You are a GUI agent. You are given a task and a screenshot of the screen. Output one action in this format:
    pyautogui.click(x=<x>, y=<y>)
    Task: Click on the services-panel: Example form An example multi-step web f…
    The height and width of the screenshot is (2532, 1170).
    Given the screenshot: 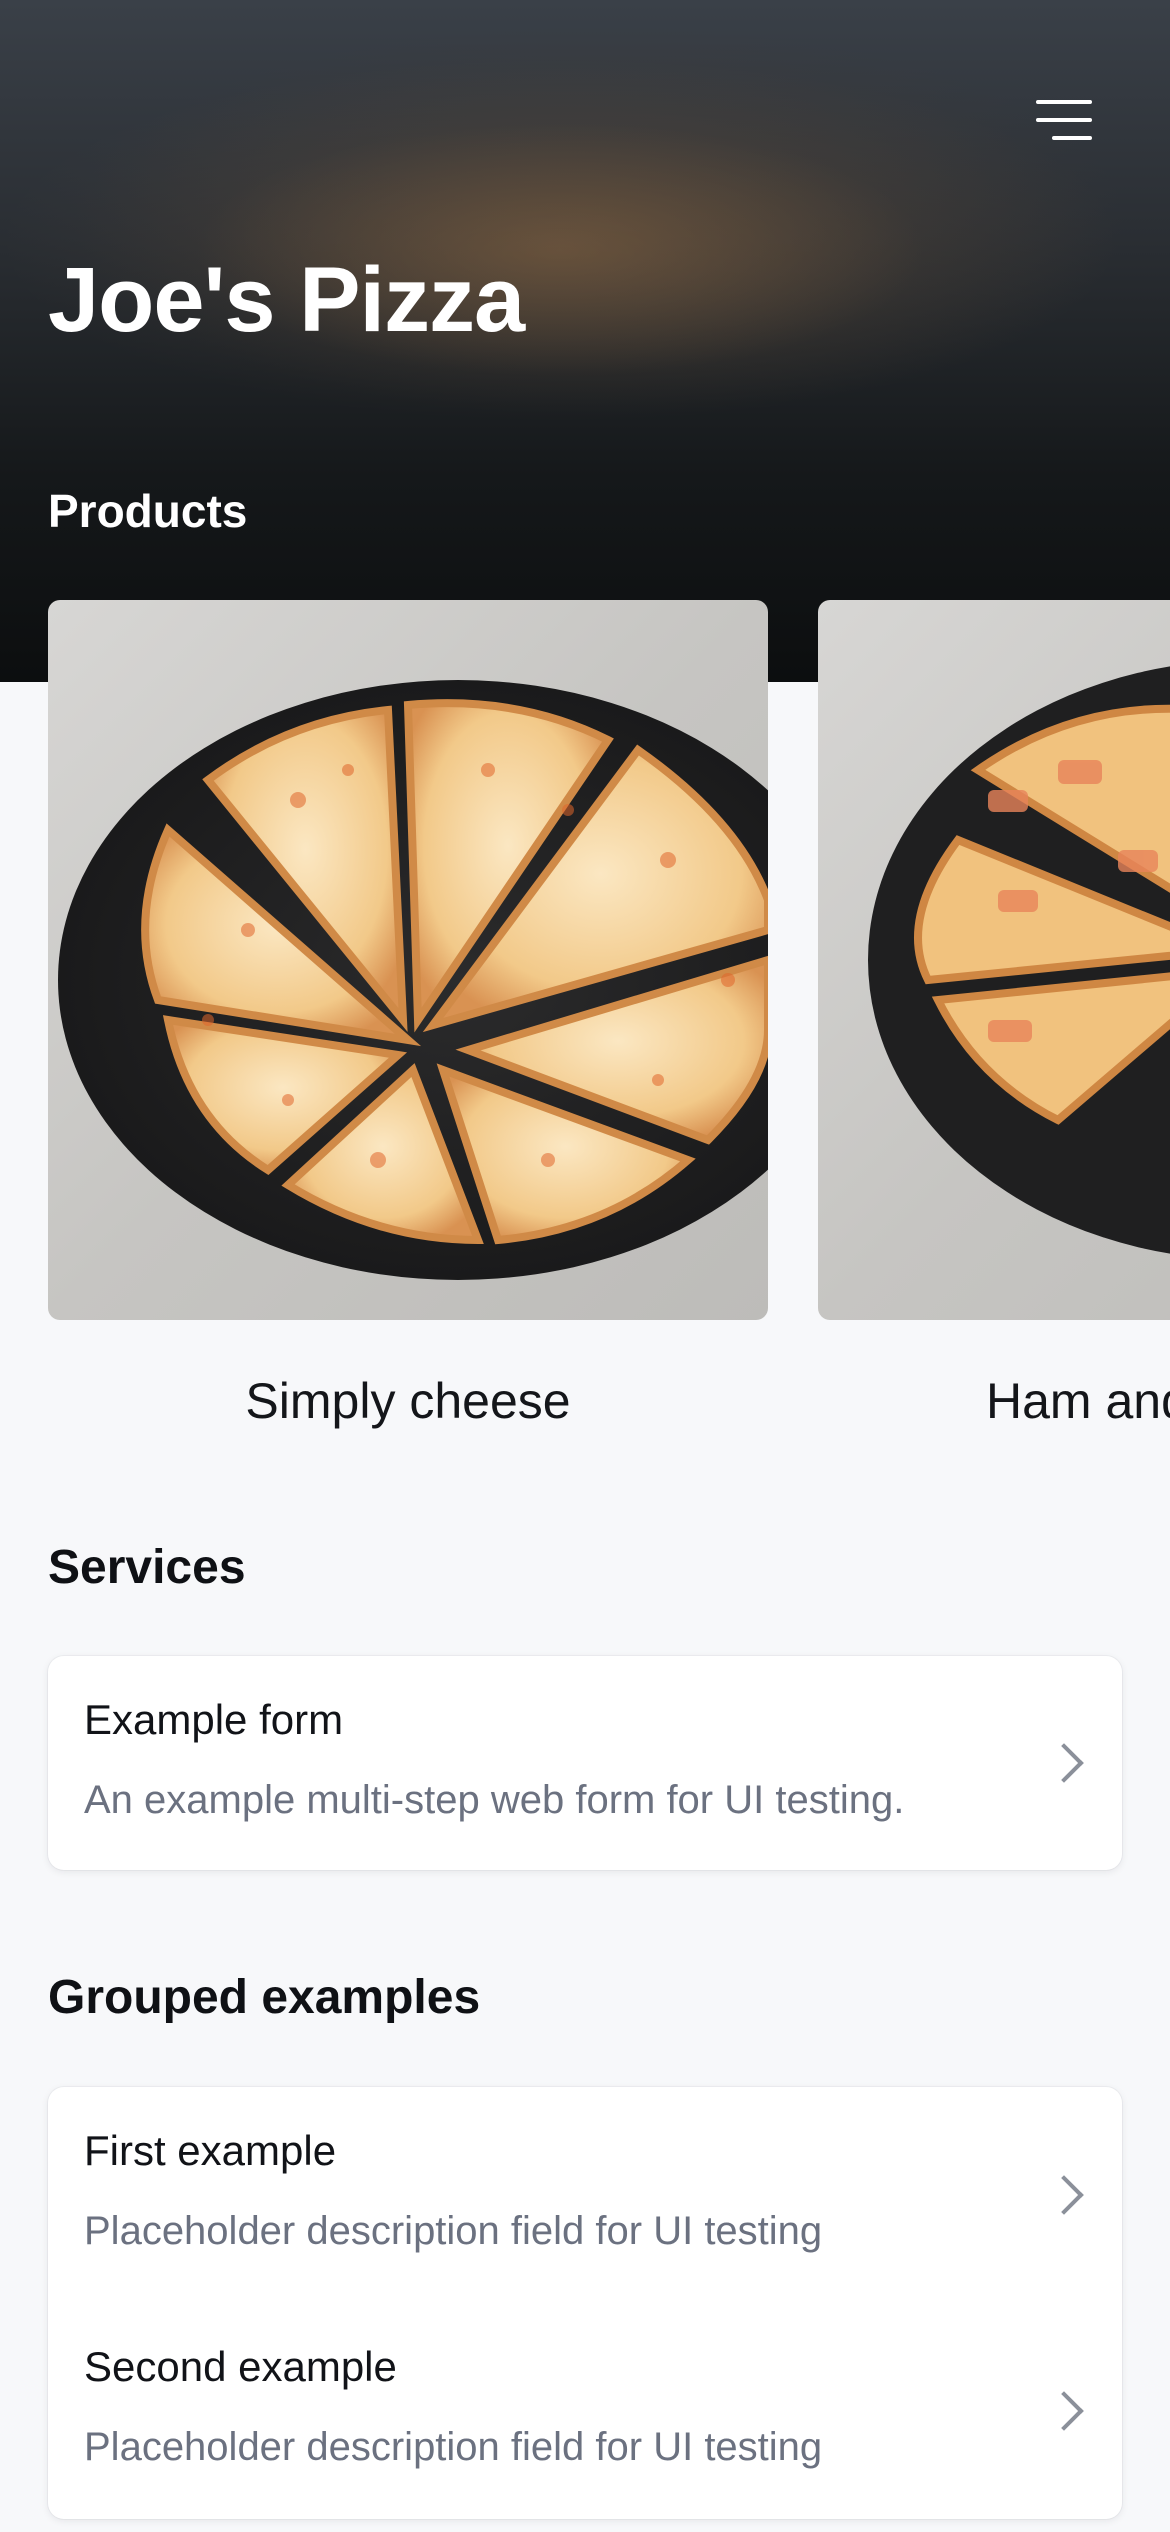 What is the action you would take?
    pyautogui.click(x=585, y=1763)
    